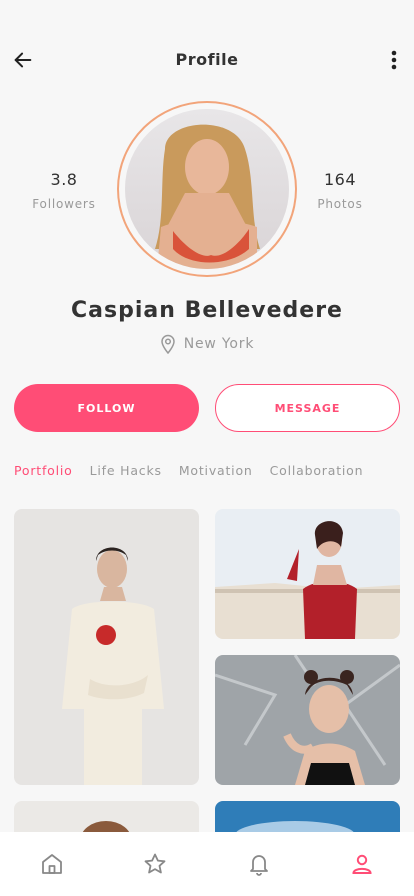  I want to click on nav-home, so click(52, 864).